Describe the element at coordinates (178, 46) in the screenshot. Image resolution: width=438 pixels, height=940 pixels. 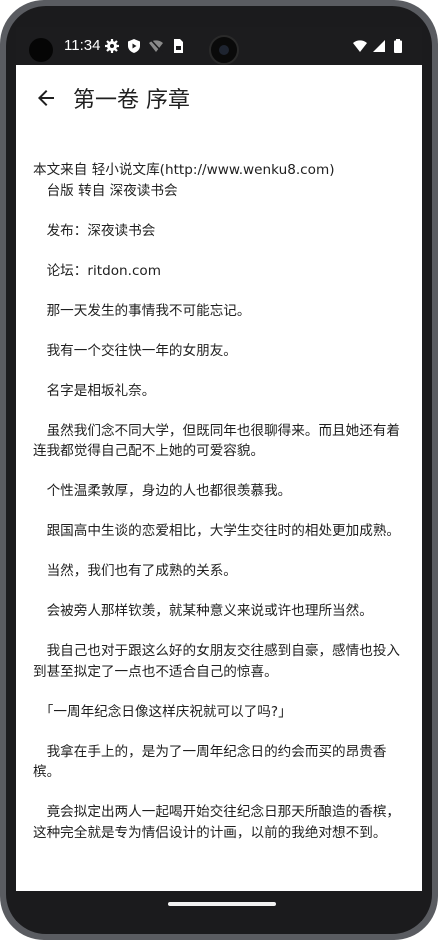
I see `sim-card-icon` at that location.